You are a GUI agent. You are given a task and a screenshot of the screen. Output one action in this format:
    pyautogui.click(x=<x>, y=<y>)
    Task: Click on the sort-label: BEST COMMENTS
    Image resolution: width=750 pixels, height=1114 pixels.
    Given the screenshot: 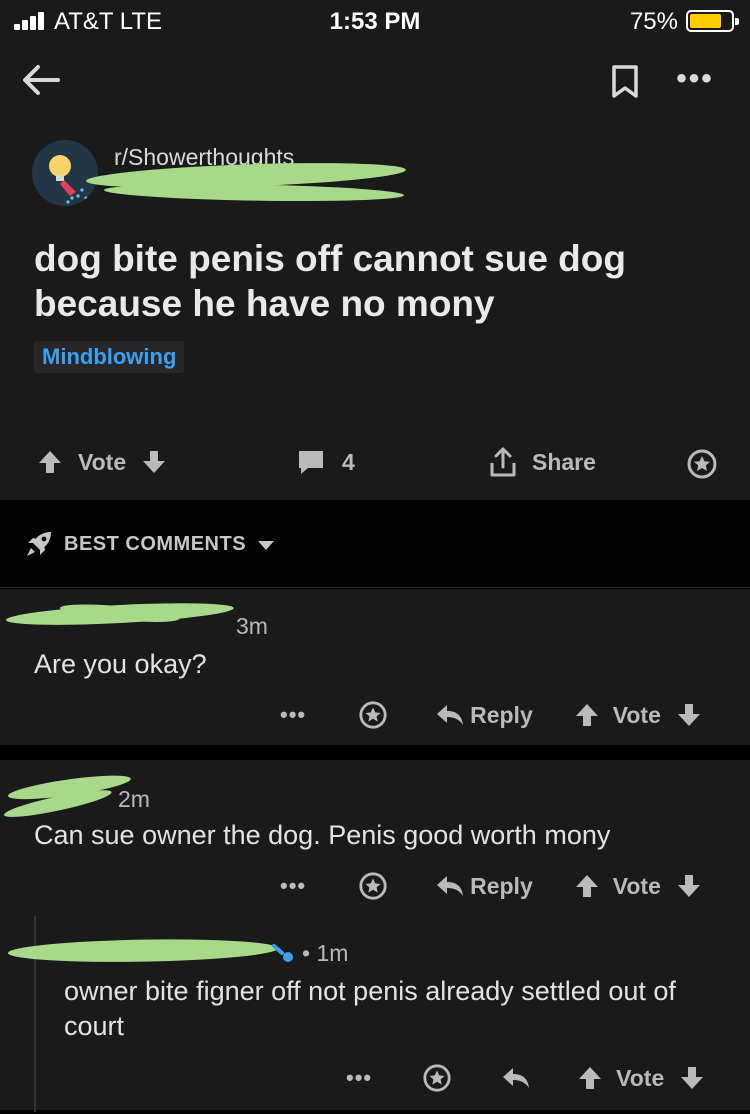 What is the action you would take?
    pyautogui.click(x=155, y=544)
    